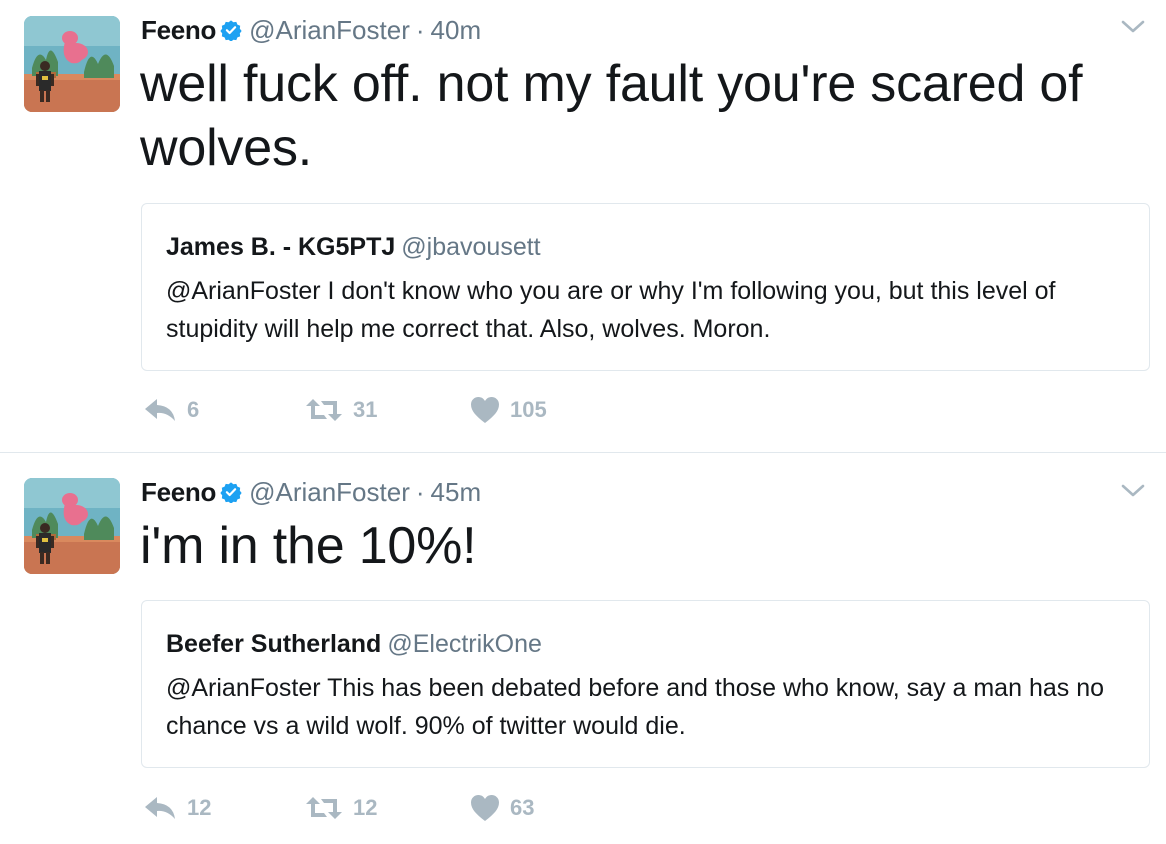 Image resolution: width=1166 pixels, height=844 pixels. What do you see at coordinates (502, 808) in the screenshot?
I see `like-button: 63` at bounding box center [502, 808].